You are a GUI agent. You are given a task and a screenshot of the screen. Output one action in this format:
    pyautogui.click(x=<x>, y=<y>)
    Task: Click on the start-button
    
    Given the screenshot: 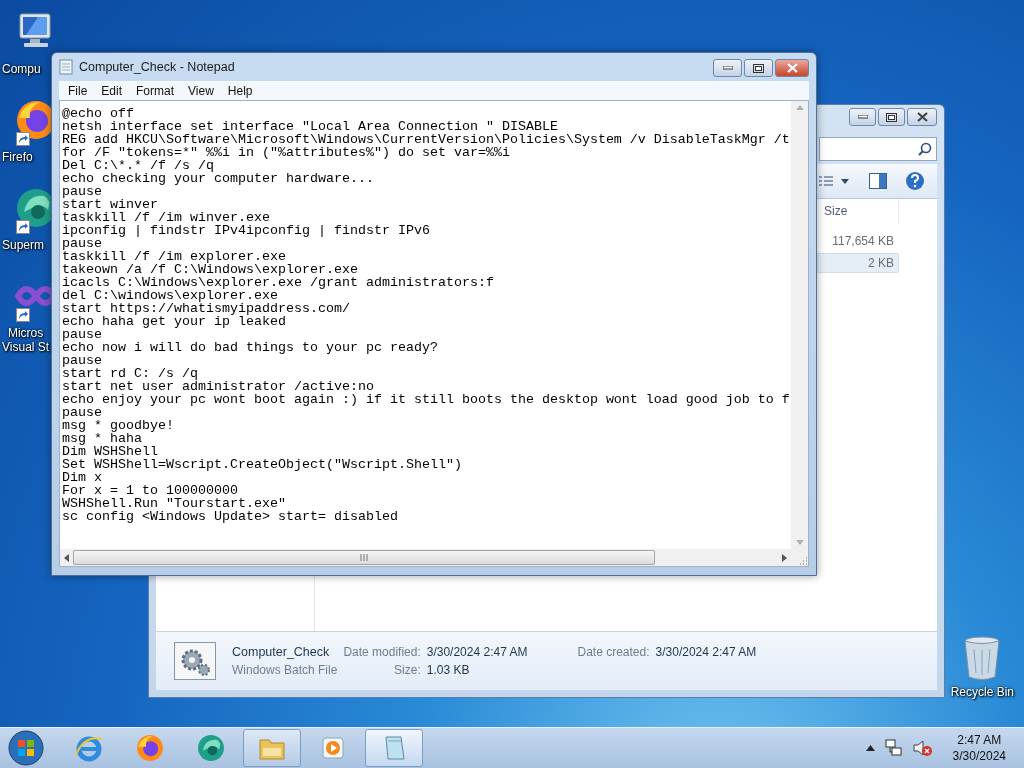 What is the action you would take?
    pyautogui.click(x=26, y=748)
    